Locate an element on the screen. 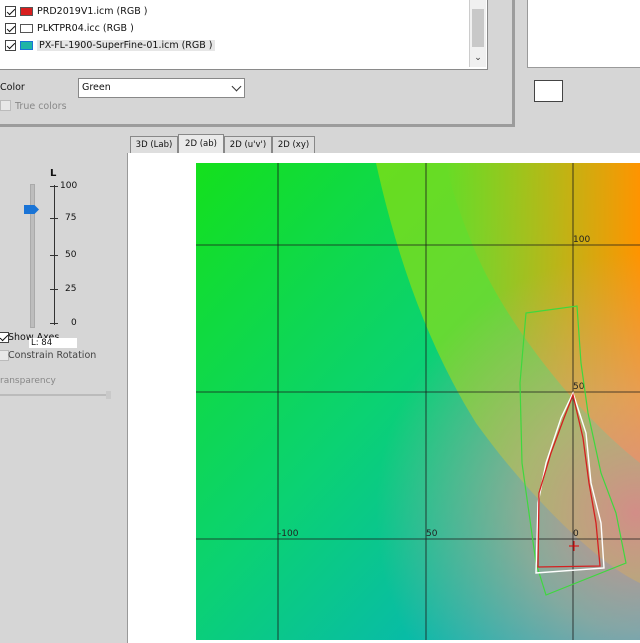  preview-panel is located at coordinates (583, 34).